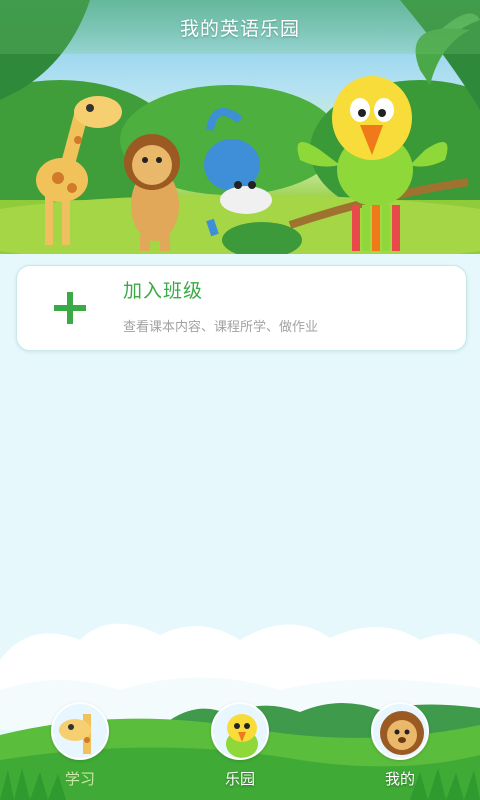 The width and height of the screenshot is (480, 800). Describe the element at coordinates (400, 731) in the screenshot. I see `lion-avatar-icon` at that location.